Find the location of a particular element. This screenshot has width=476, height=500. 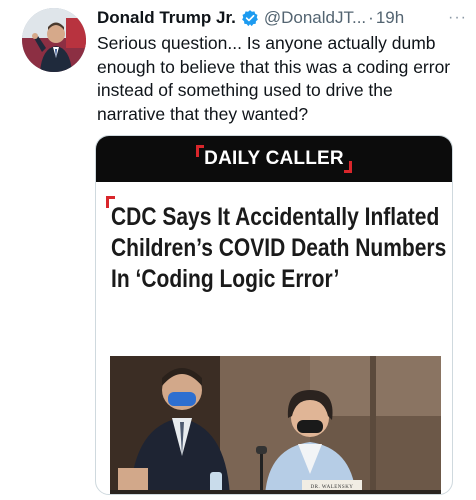

timestamp: 19h is located at coordinates (390, 18).